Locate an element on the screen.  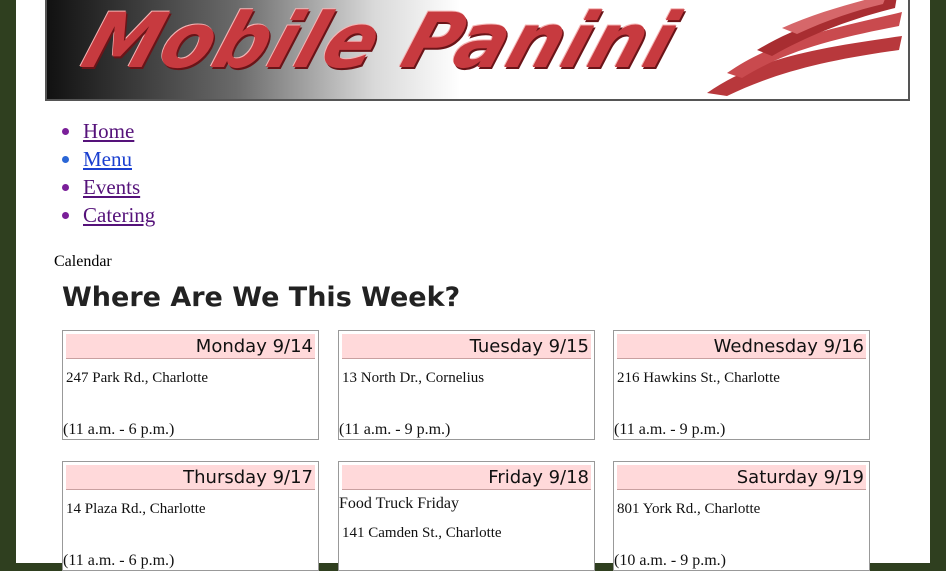
ribbon-swoosh-logo is located at coordinates (804, 48).